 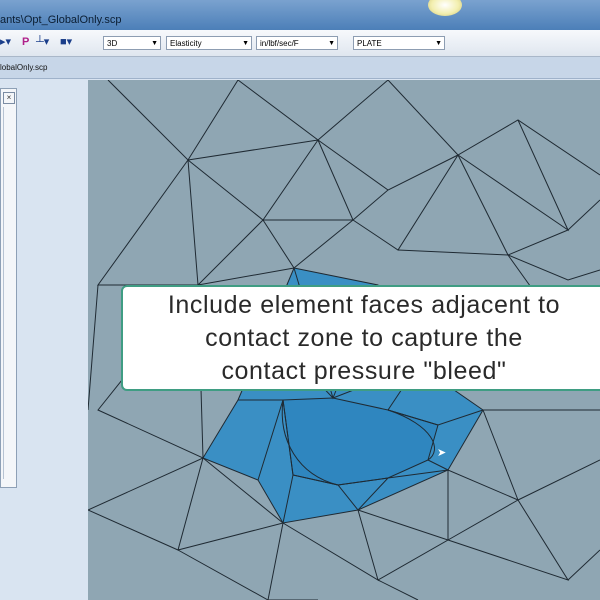 What do you see at coordinates (23, 67) in the screenshot?
I see `document-tab: lobalOnly.scp` at bounding box center [23, 67].